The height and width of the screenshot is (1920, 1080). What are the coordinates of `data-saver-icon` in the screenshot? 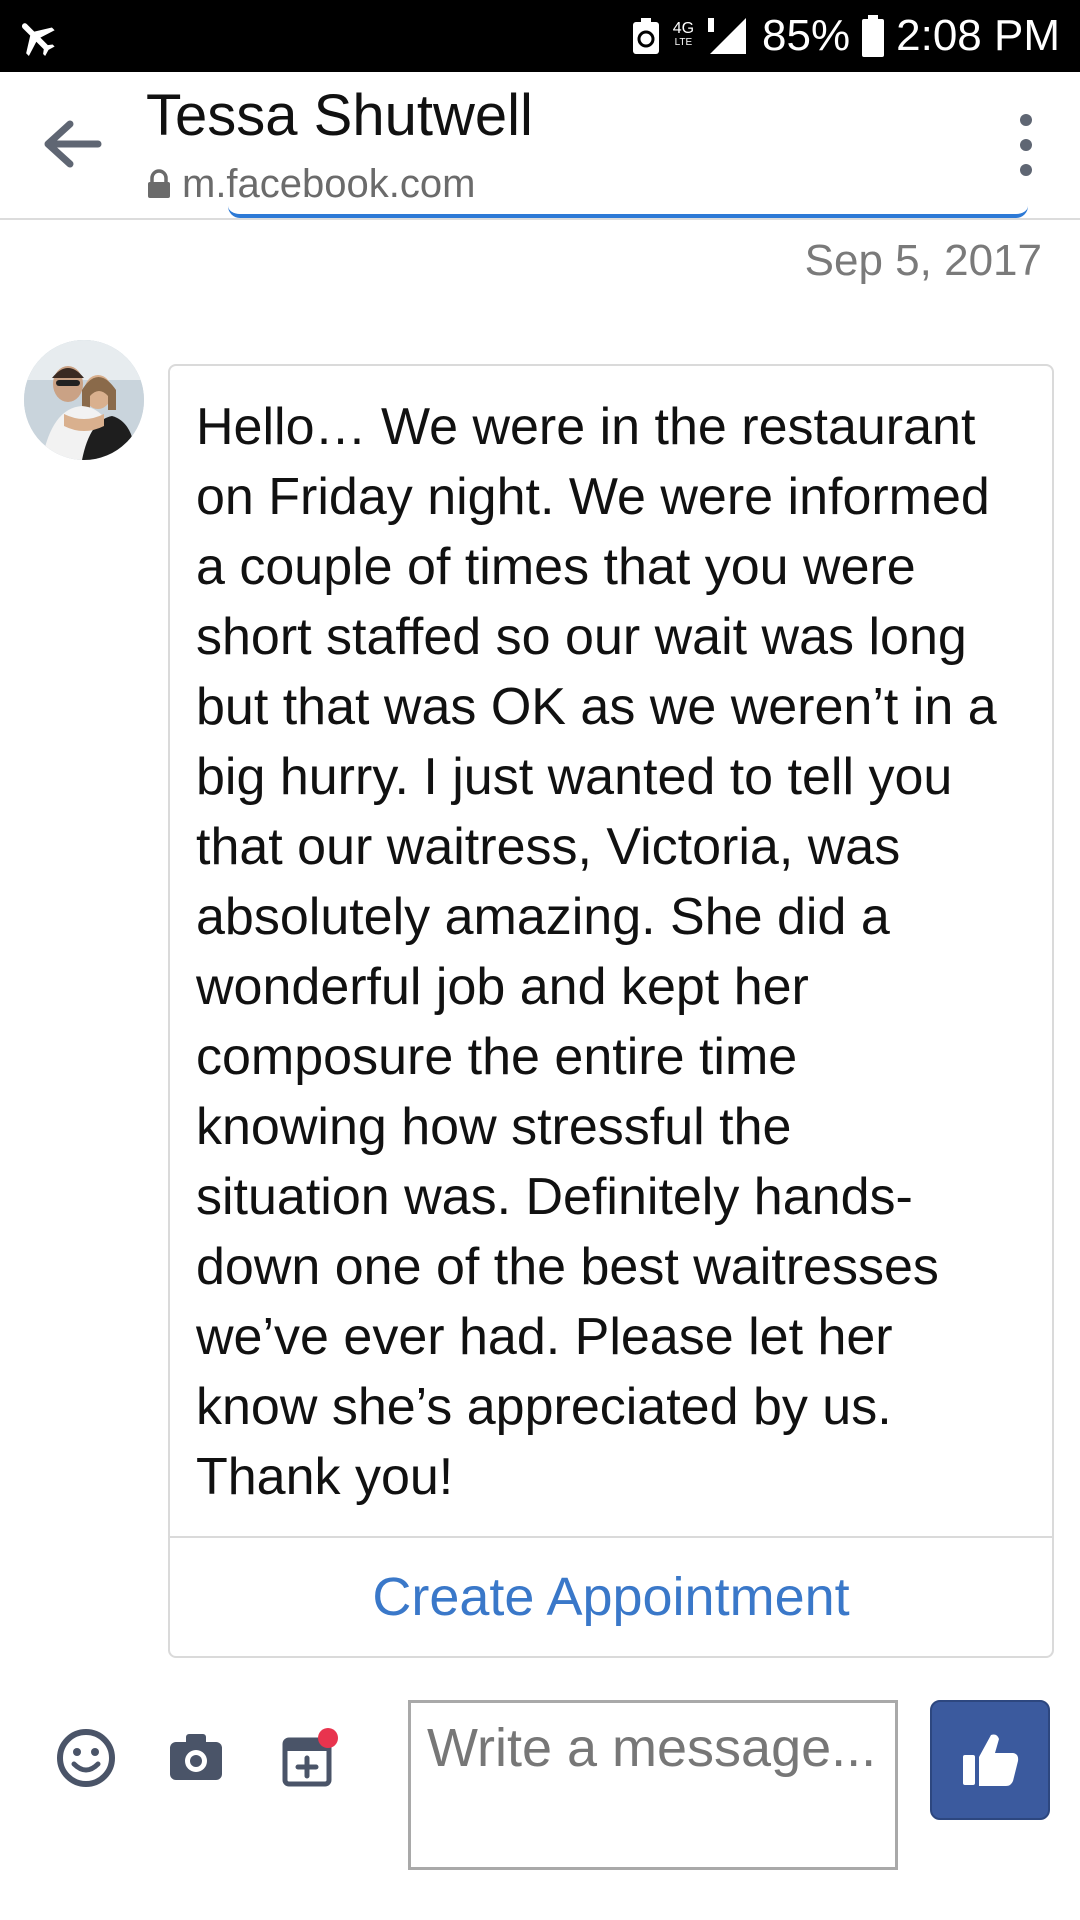 It's located at (645, 36).